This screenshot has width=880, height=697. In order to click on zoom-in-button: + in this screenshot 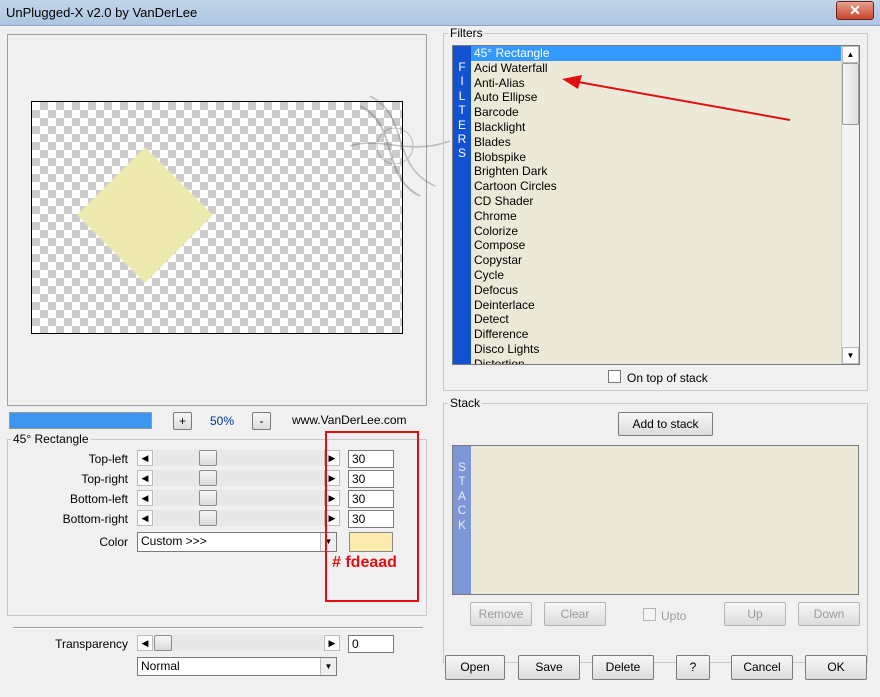, I will do `click(182, 421)`.